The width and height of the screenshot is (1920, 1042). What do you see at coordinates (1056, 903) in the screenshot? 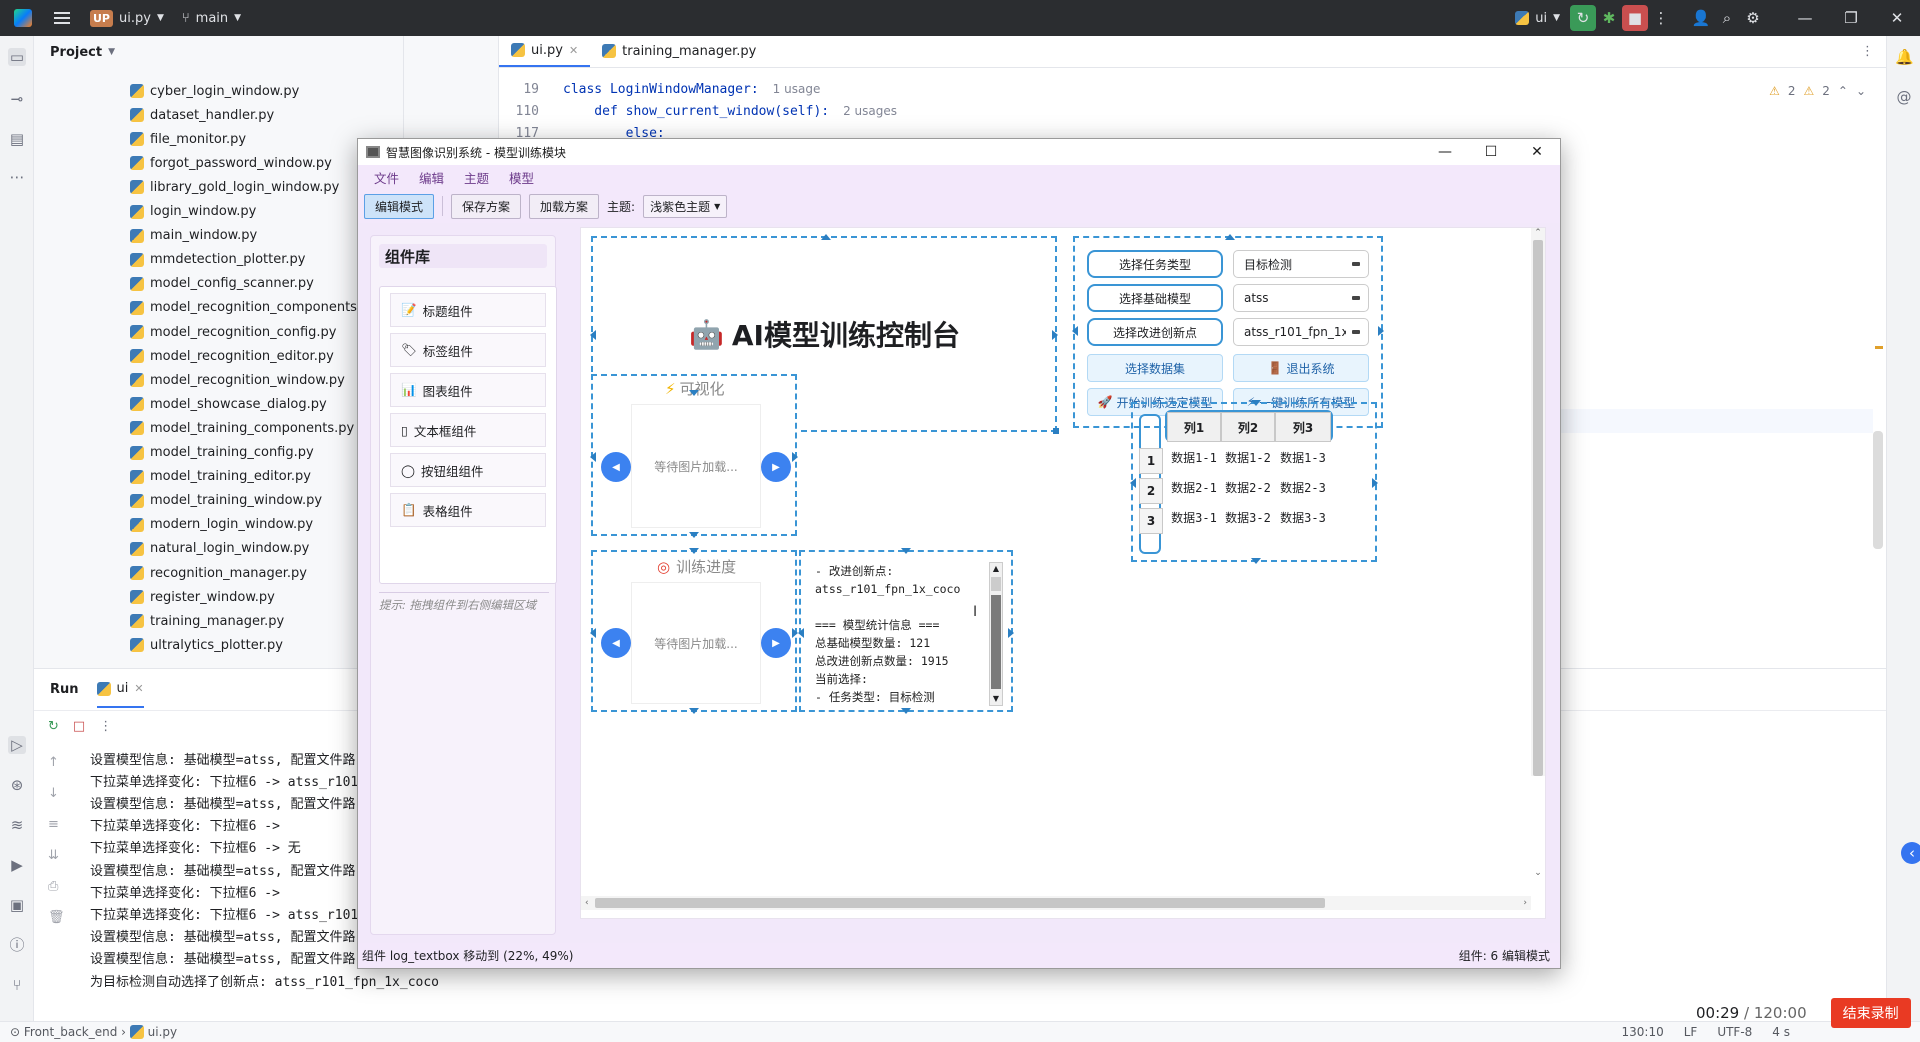
I see `canvas-hscroll: ‹ ›` at bounding box center [1056, 903].